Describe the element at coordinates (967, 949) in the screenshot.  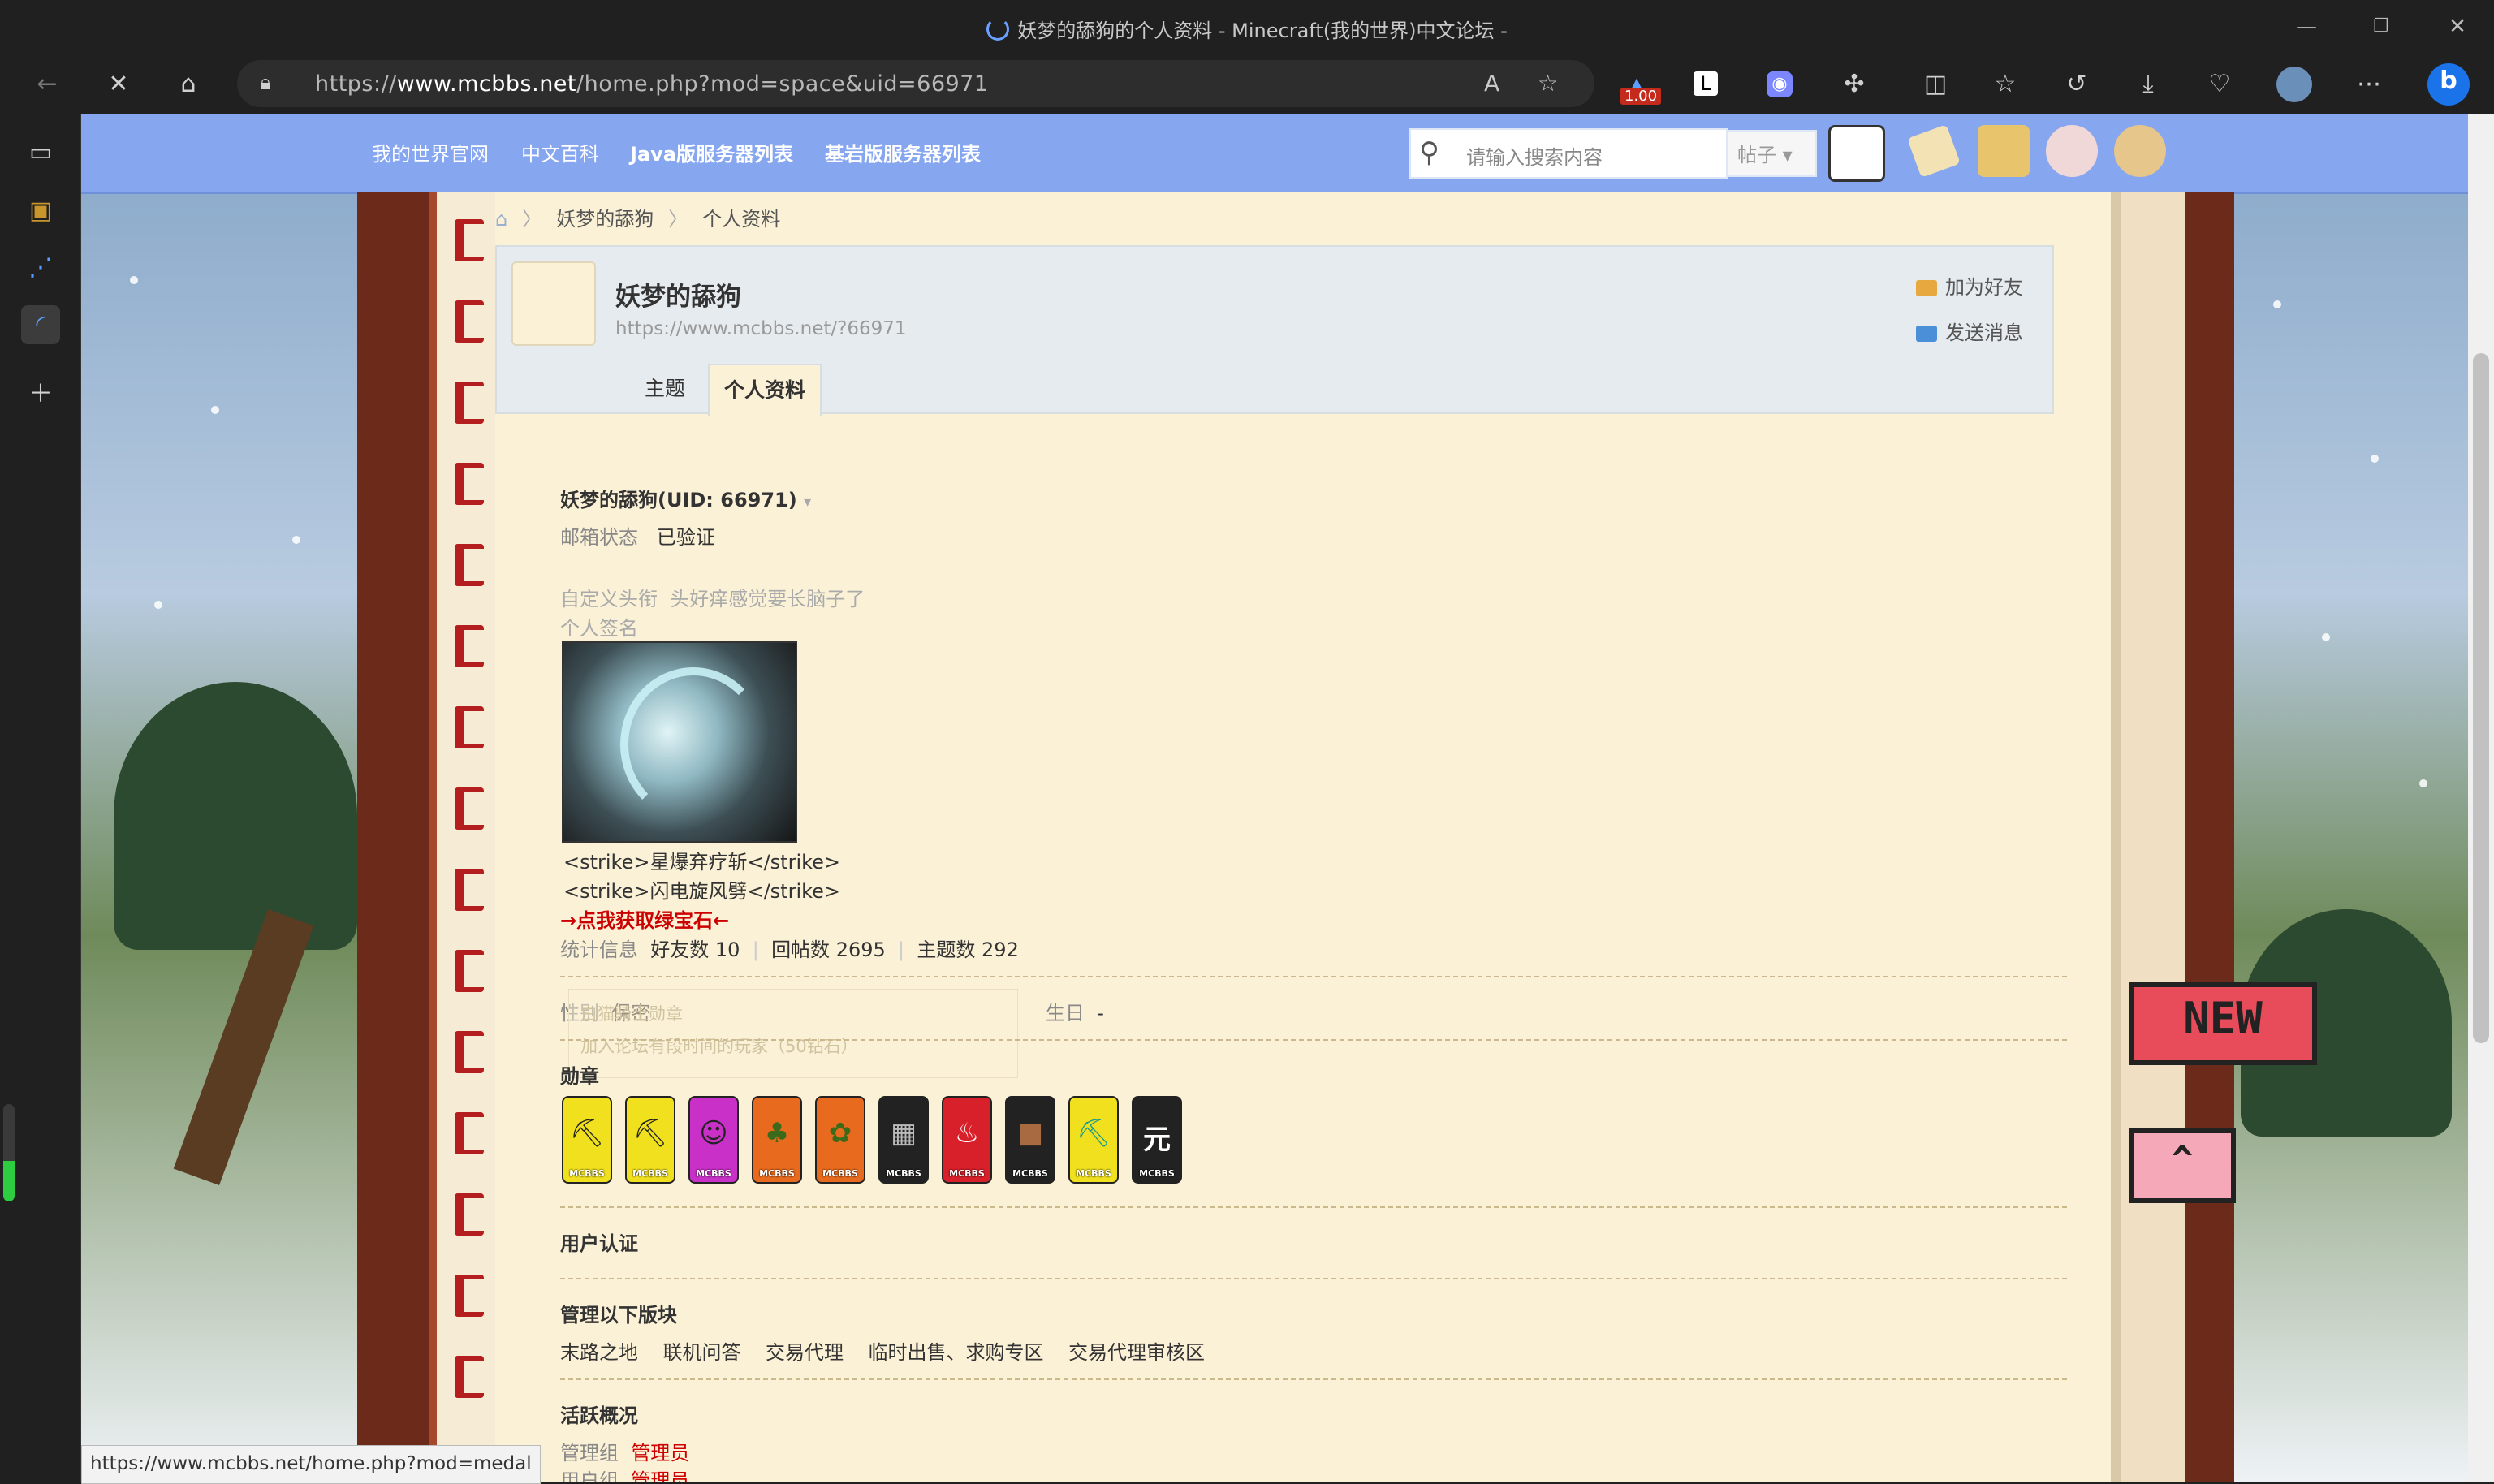
I see `threads-count: 主题数 292` at that location.